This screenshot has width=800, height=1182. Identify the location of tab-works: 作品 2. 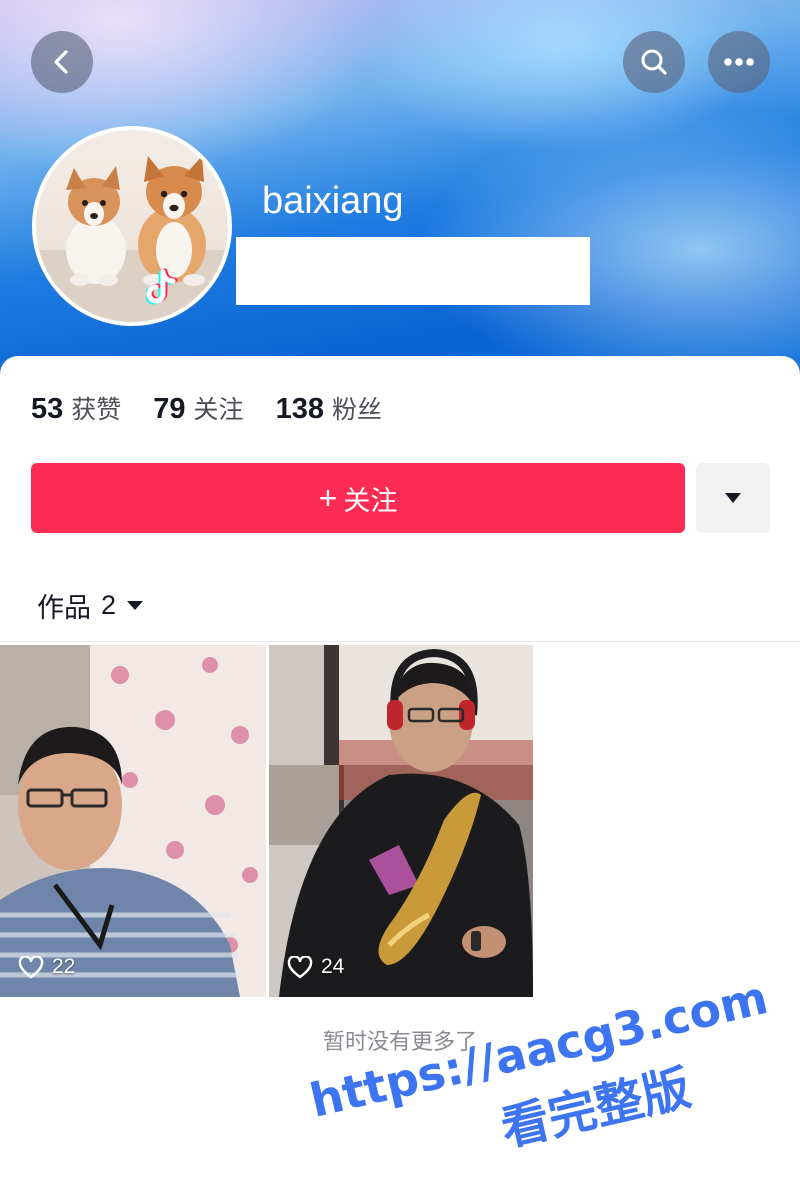
(90, 605).